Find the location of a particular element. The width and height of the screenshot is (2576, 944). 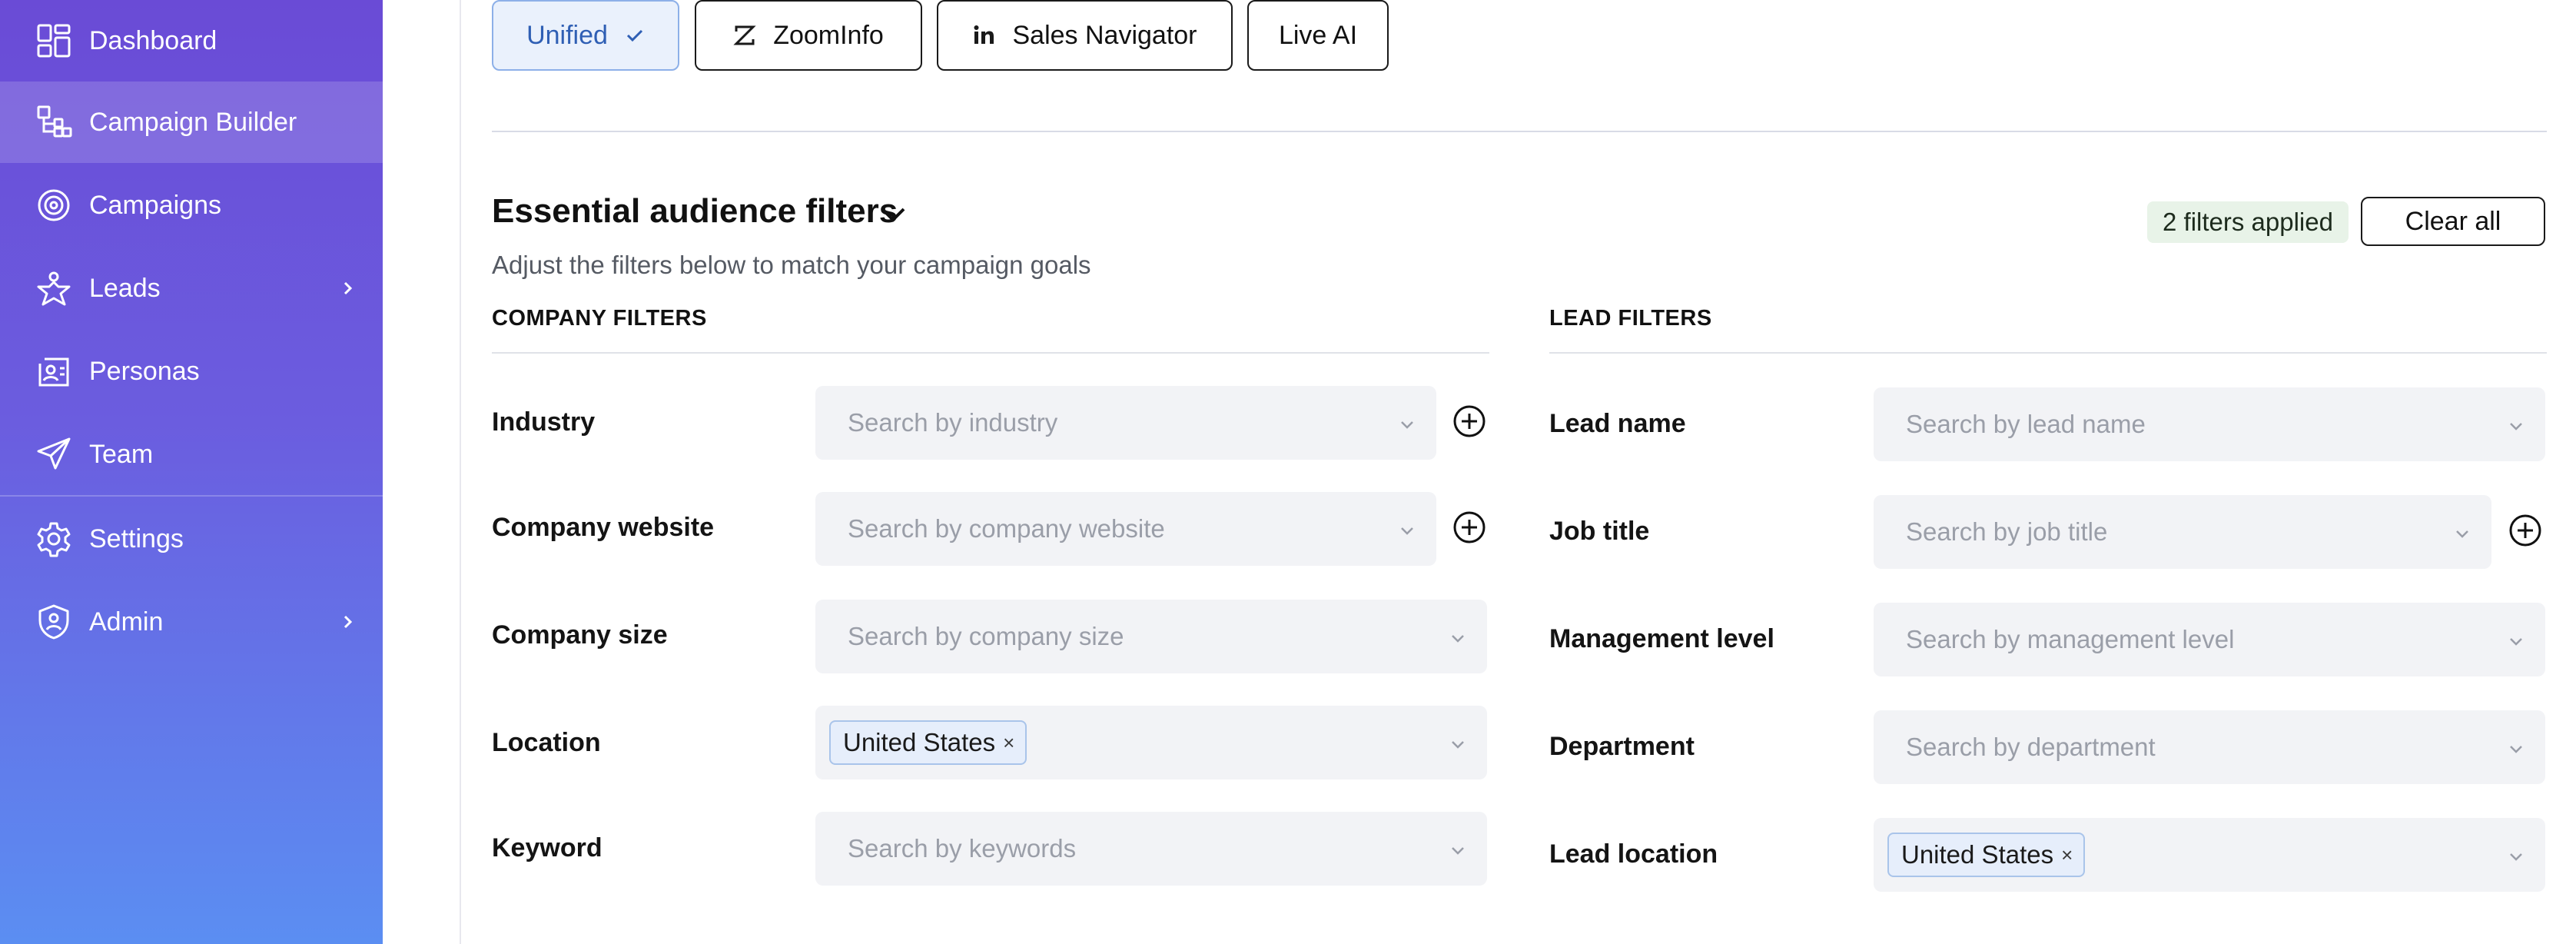

sidebar-item-dashboard: Dashboard is located at coordinates (191, 41).